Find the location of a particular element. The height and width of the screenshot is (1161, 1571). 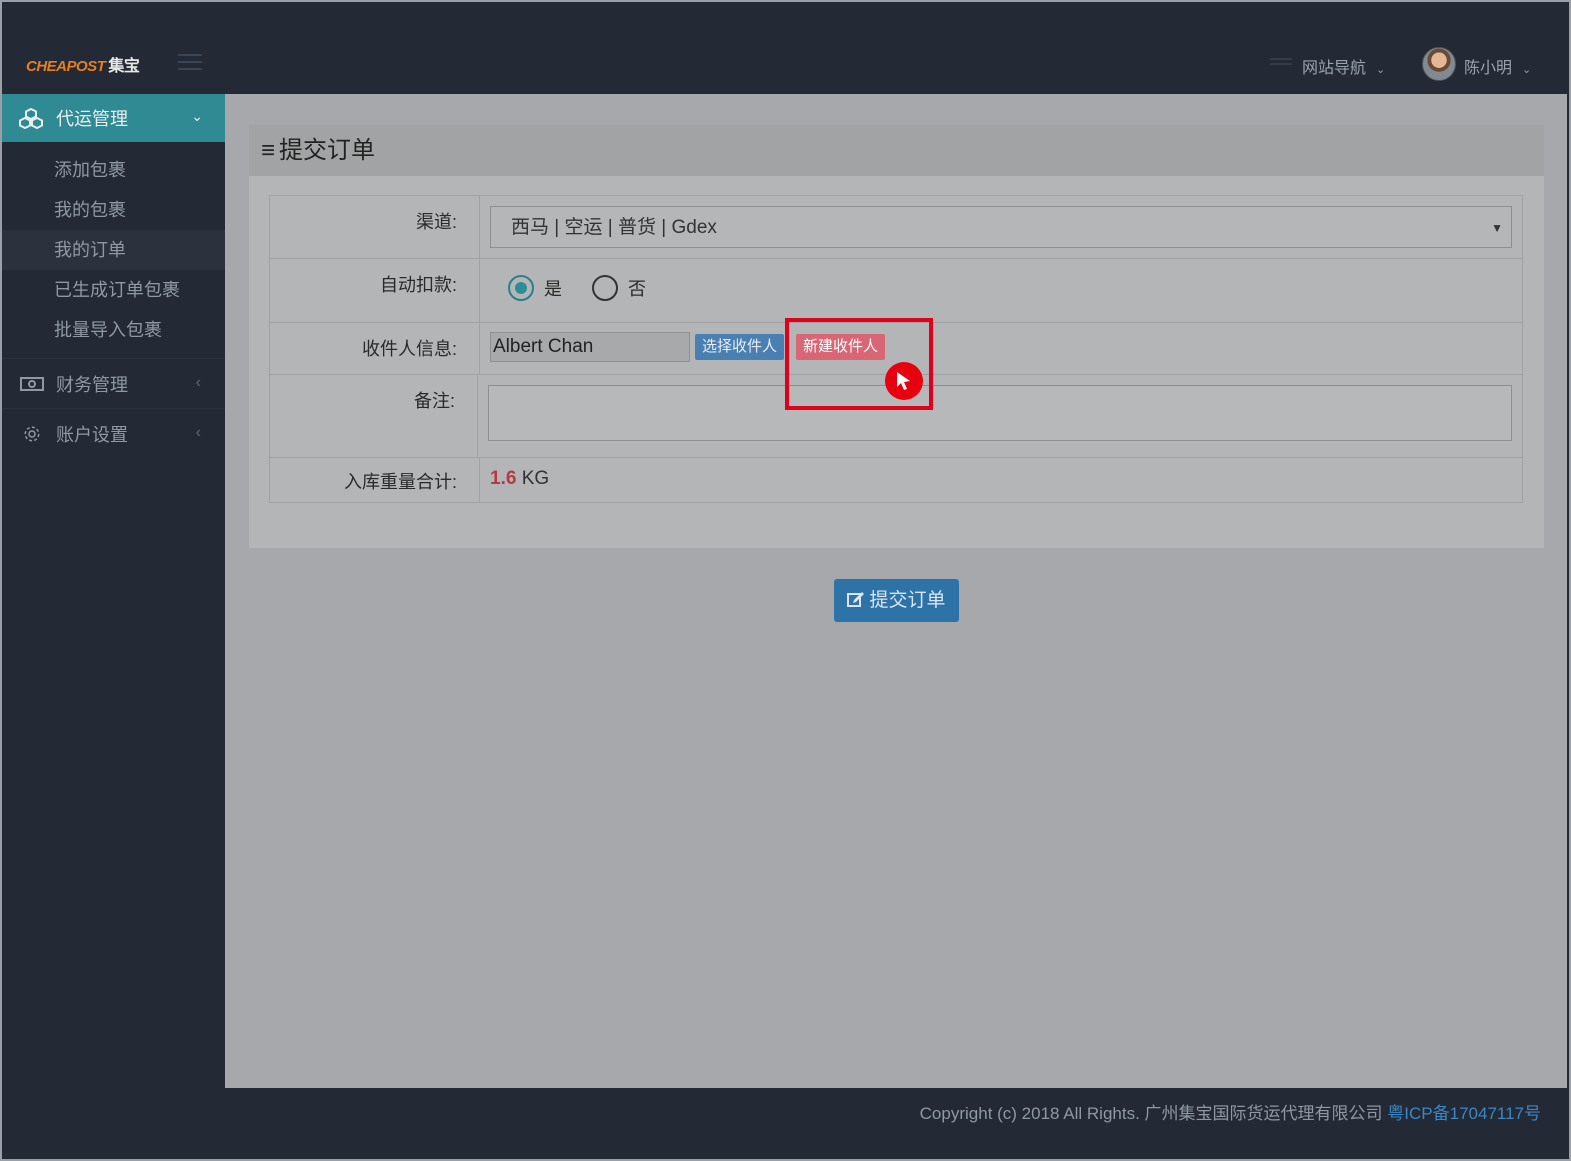

logo-en: CHEAPOST is located at coordinates (66, 66).